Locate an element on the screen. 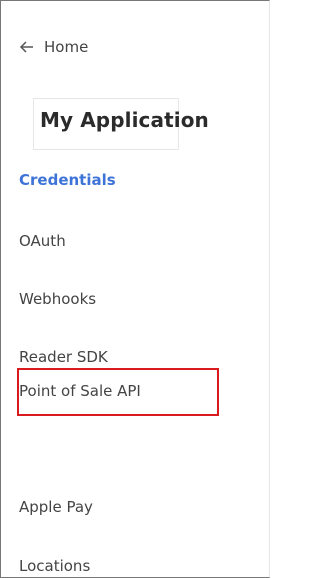  home-link: Home is located at coordinates (53, 47).